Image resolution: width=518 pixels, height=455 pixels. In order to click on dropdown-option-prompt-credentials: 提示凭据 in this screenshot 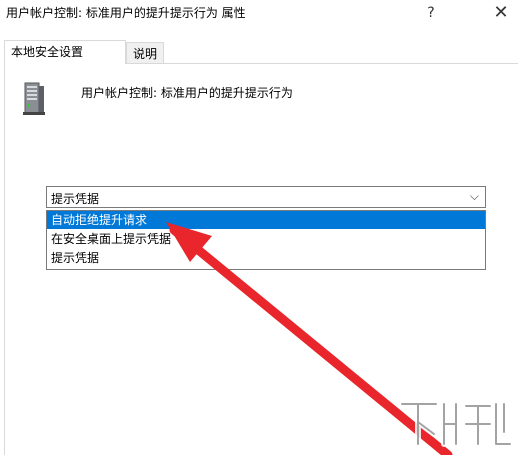, I will do `click(266, 258)`.